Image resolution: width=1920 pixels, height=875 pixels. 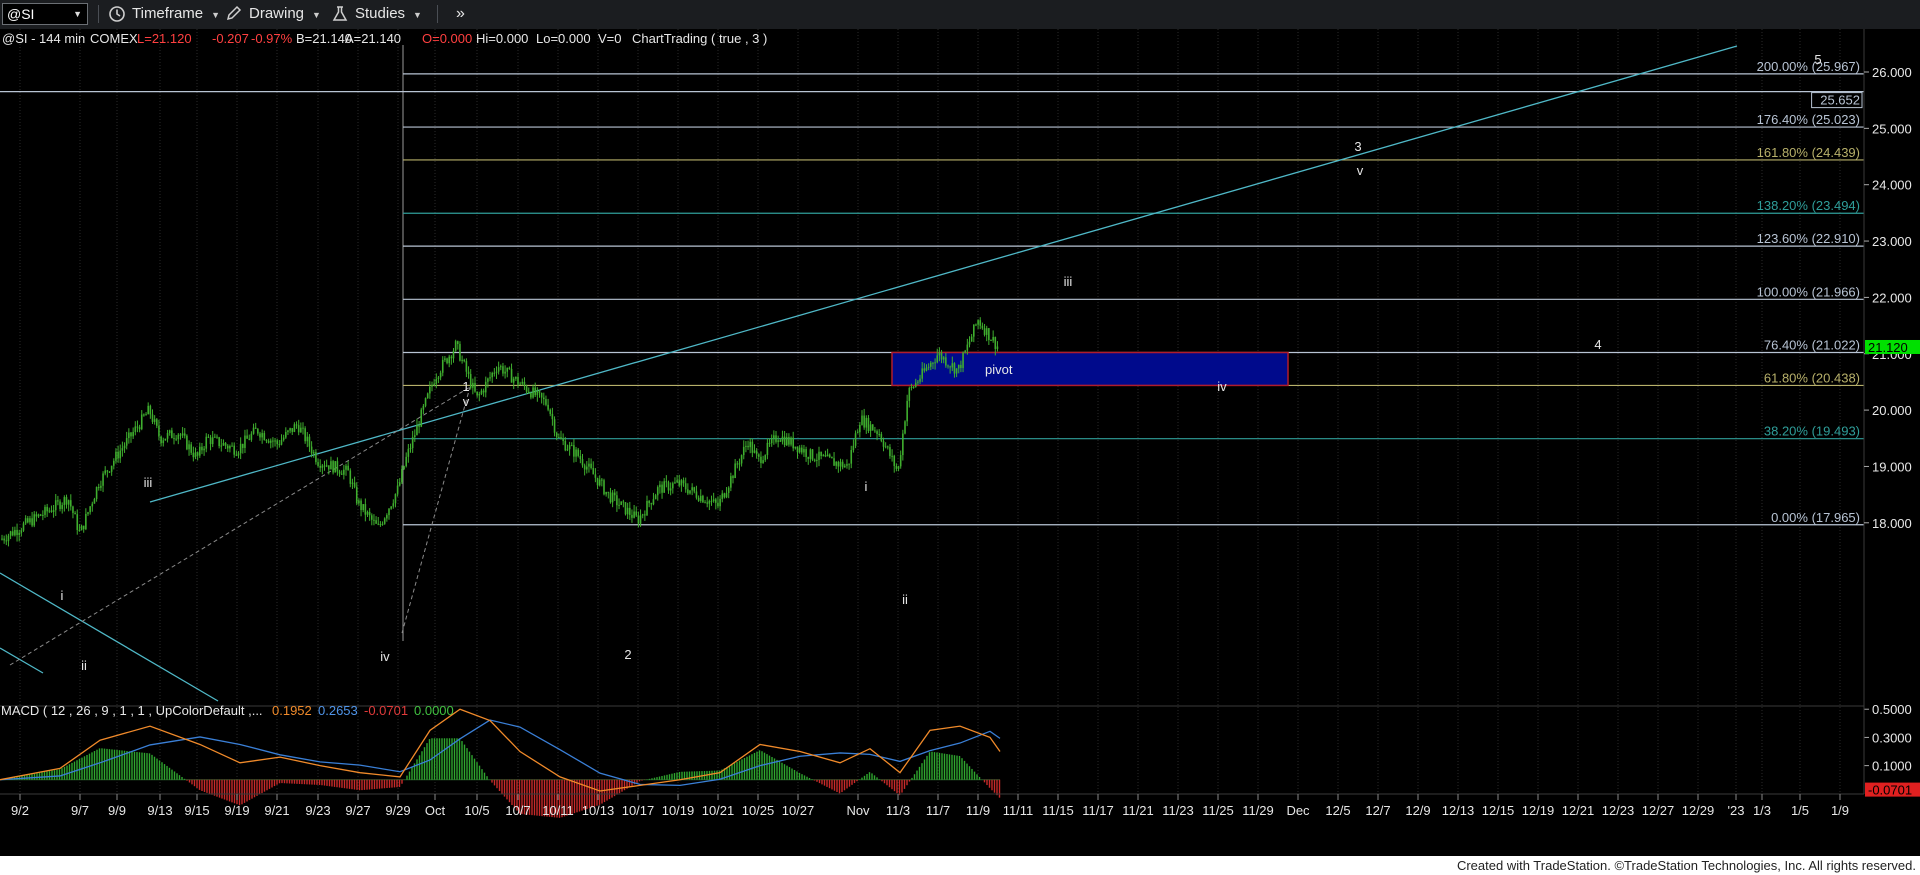 What do you see at coordinates (80, 810) in the screenshot?
I see `date-label: 9/7` at bounding box center [80, 810].